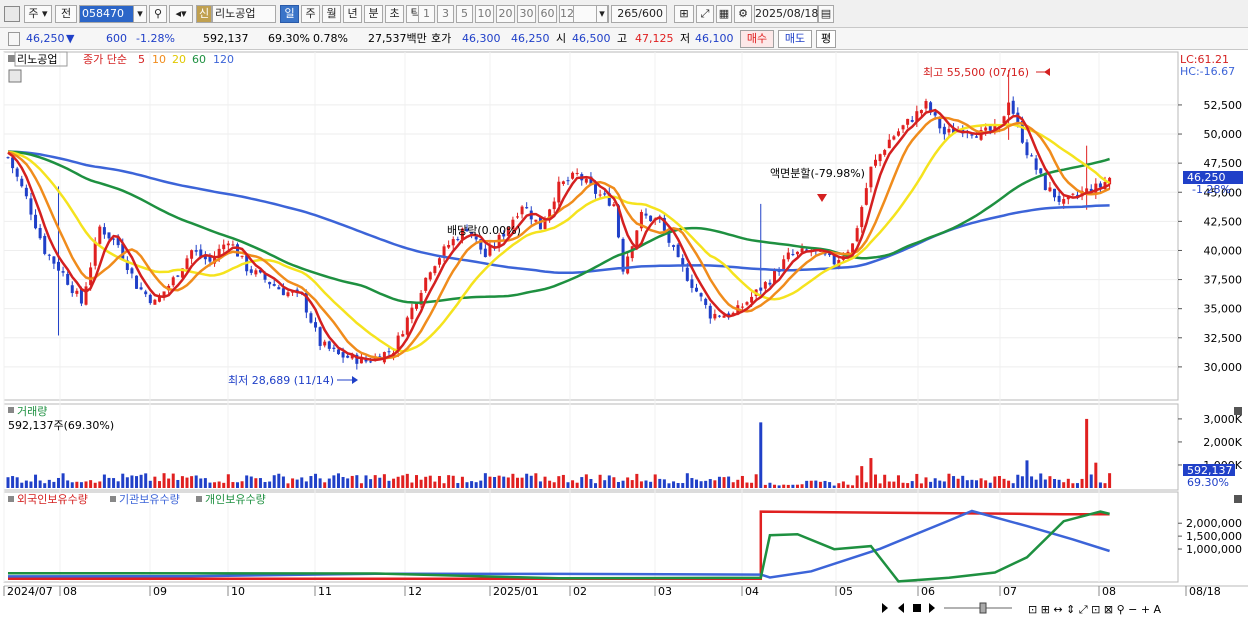 The image size is (1248, 621). Describe the element at coordinates (33, 13) in the screenshot. I see `period-label: 주` at that location.